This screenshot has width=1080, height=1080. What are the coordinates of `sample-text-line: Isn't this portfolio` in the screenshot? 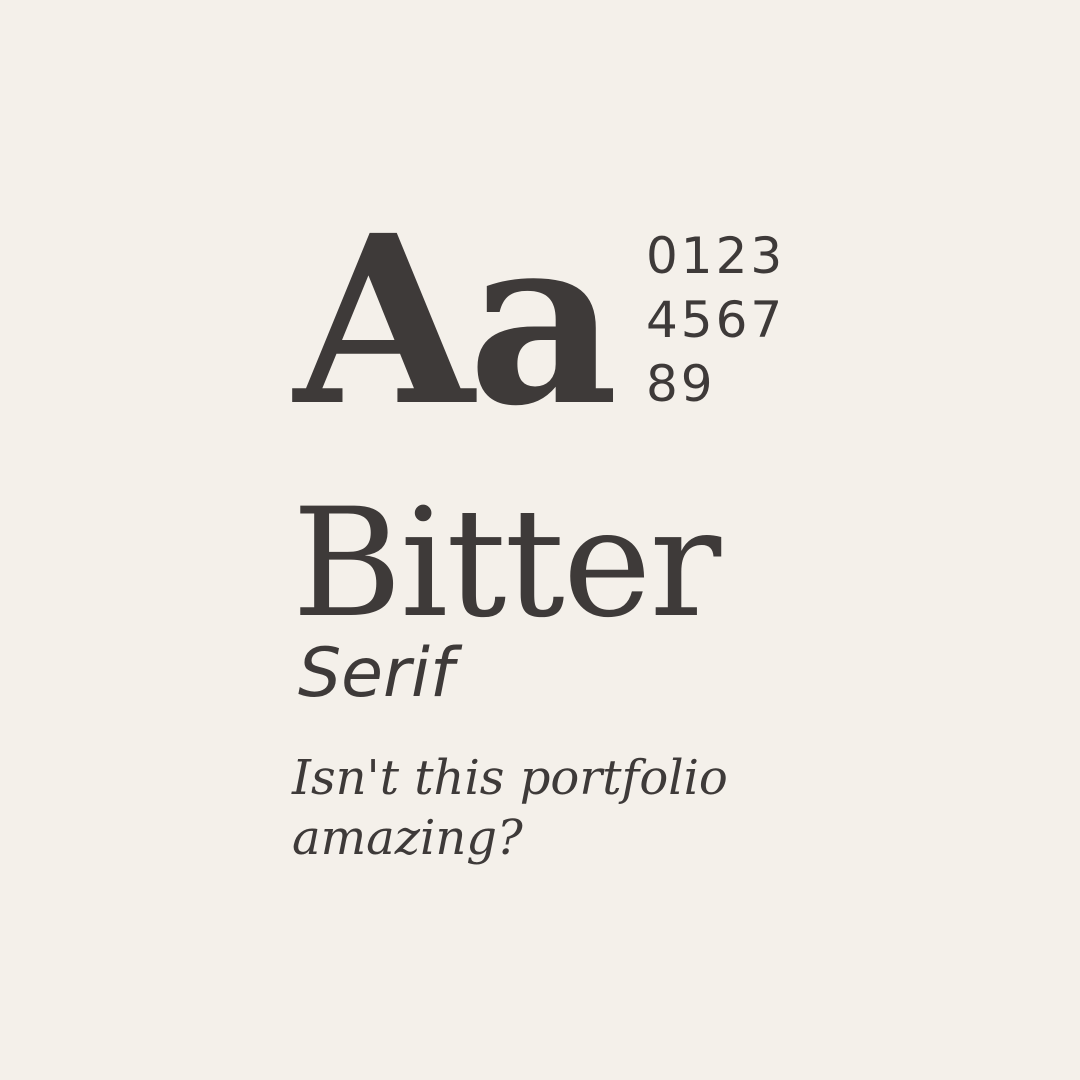 It's located at (510, 778).